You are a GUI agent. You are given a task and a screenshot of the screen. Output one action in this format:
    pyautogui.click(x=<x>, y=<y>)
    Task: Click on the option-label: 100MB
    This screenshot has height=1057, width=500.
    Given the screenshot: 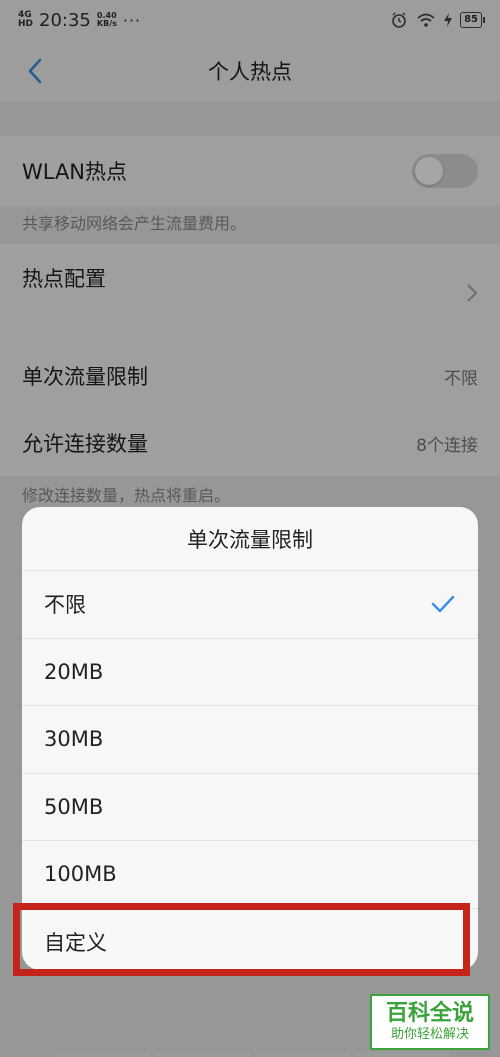 What is the action you would take?
    pyautogui.click(x=80, y=874)
    